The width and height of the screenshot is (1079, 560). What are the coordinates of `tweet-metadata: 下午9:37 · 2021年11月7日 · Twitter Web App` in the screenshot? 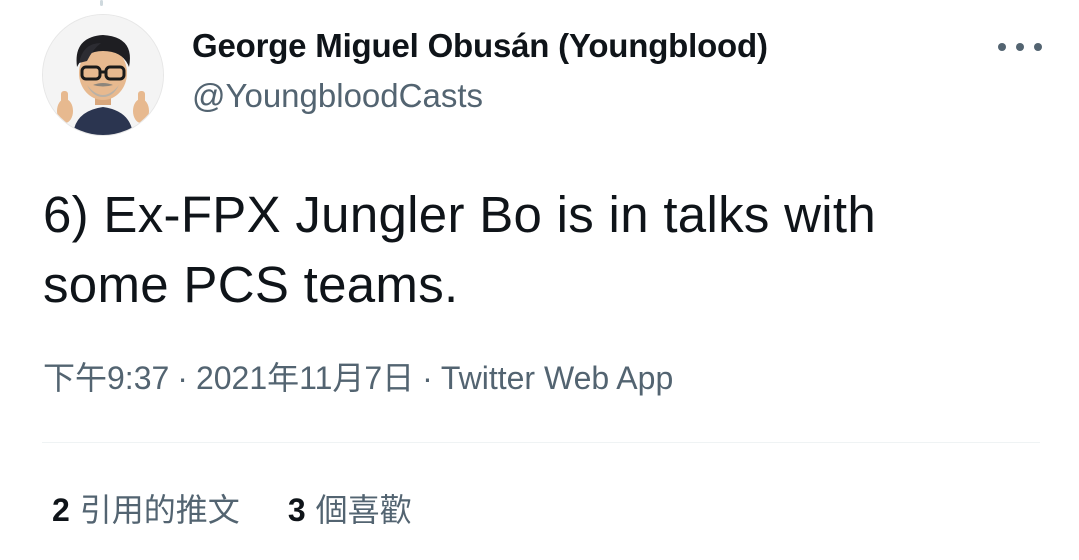 It's located at (358, 378).